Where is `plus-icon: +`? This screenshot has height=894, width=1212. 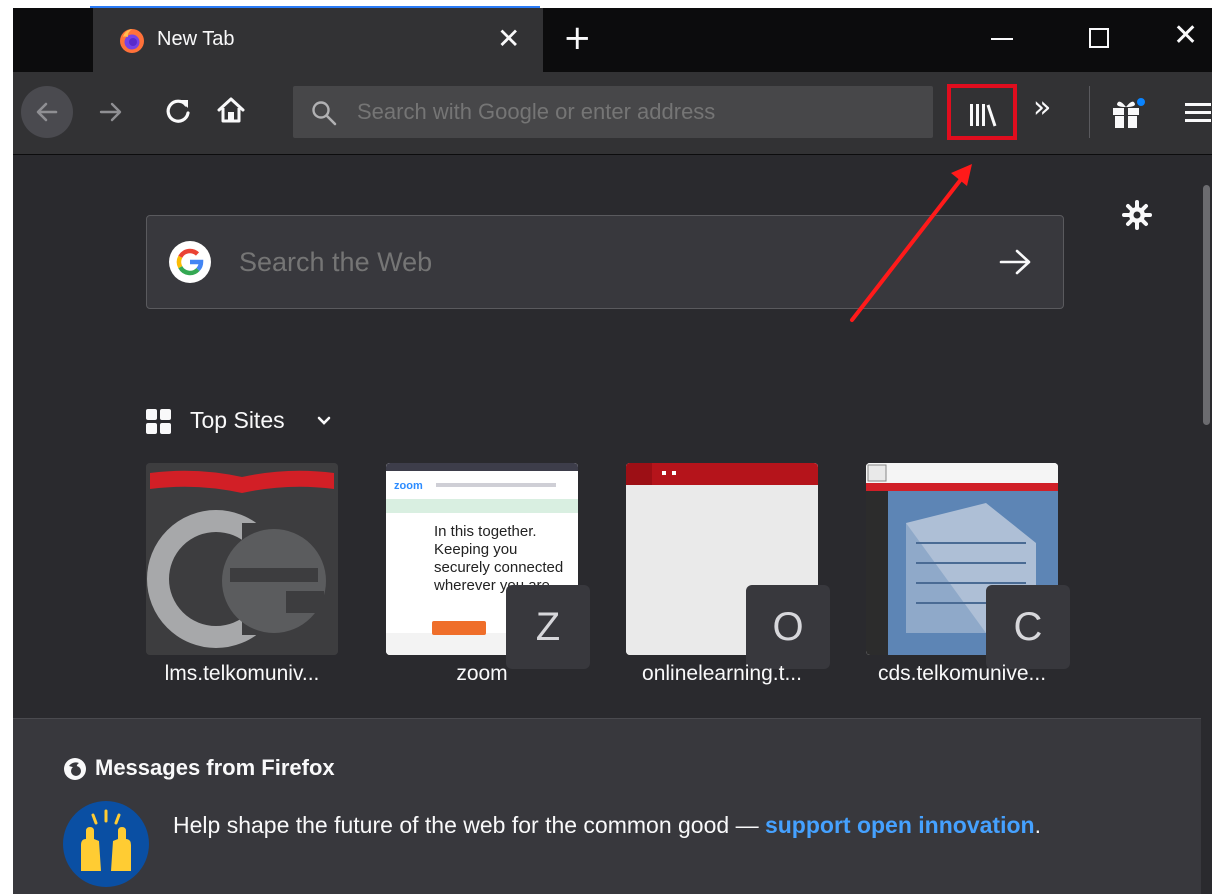 plus-icon: + is located at coordinates (577, 38).